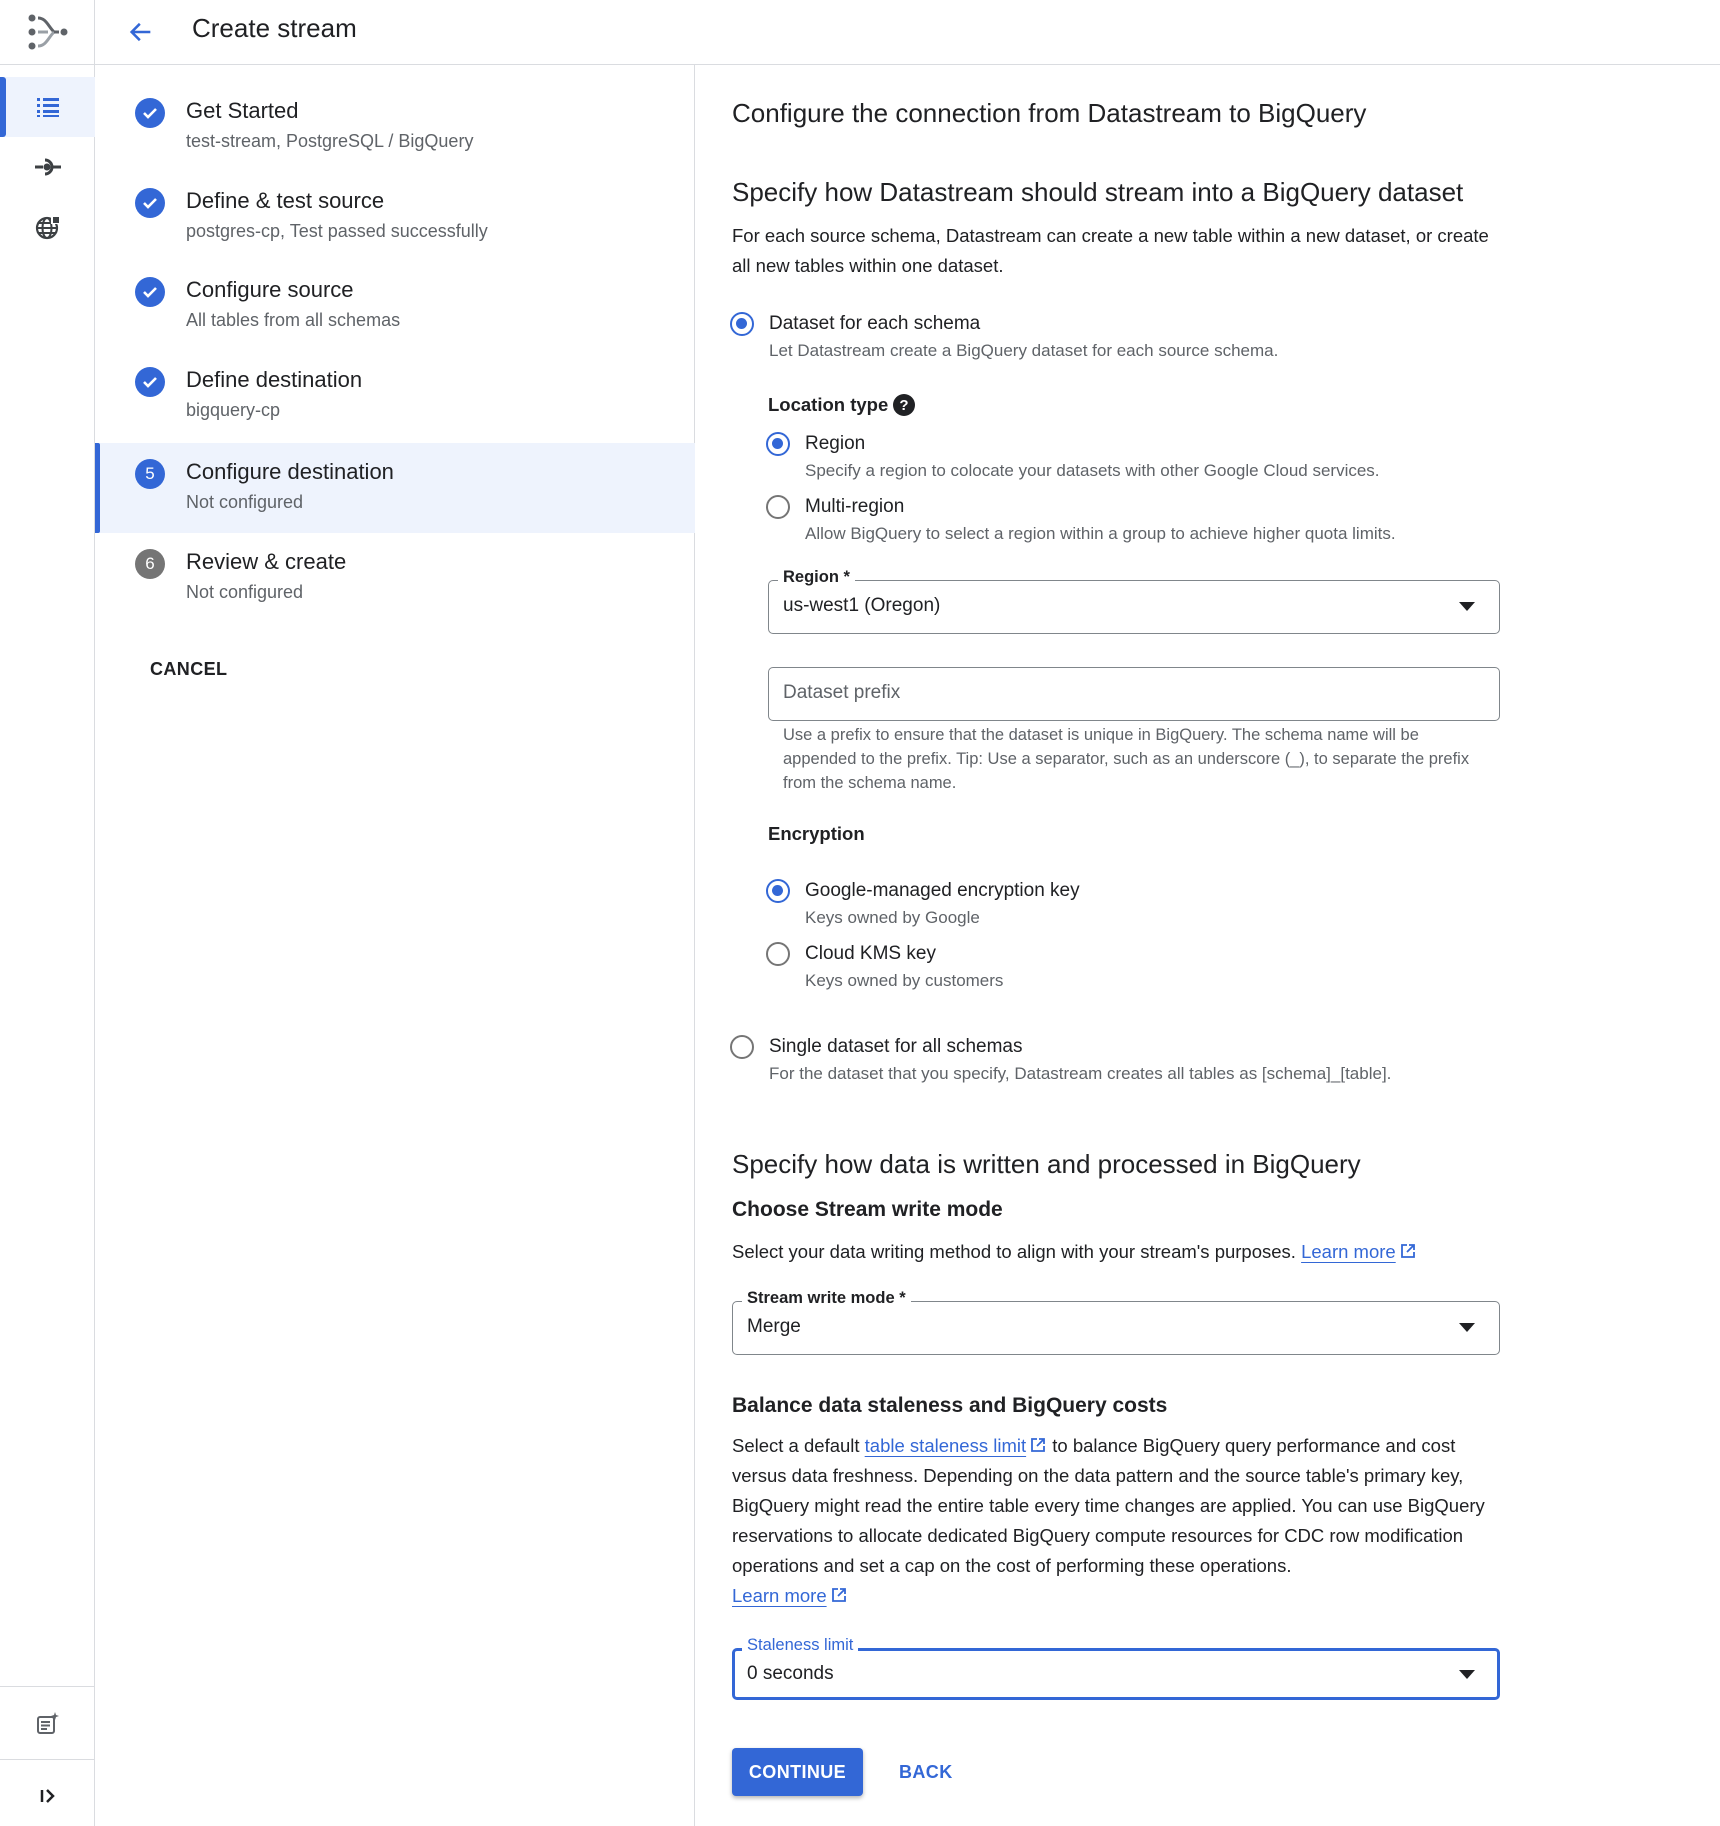 This screenshot has width=1720, height=1826. I want to click on staleness-limit-select: Staleness limit 0 seconds, so click(1116, 1668).